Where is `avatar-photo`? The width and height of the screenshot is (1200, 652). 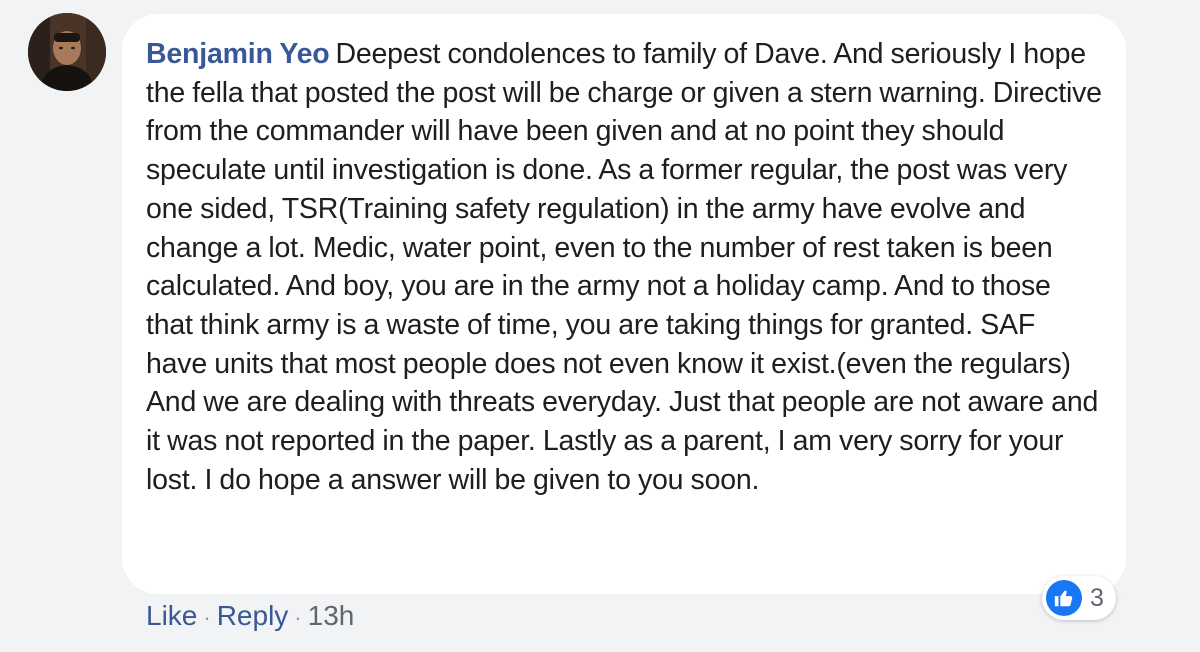
avatar-photo is located at coordinates (67, 52).